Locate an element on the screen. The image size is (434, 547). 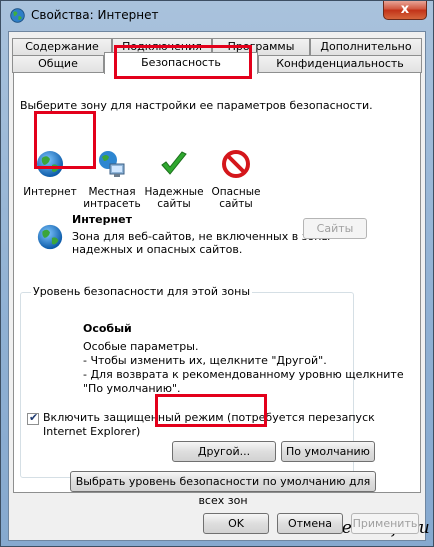
zone-label: Опасные is located at coordinates (236, 192).